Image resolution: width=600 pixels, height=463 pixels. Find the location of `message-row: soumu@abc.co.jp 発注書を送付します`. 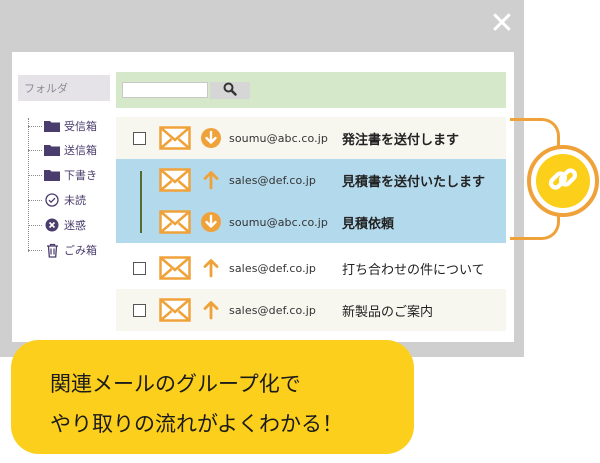

message-row: soumu@abc.co.jp 発注書を送付します is located at coordinates (311, 138).